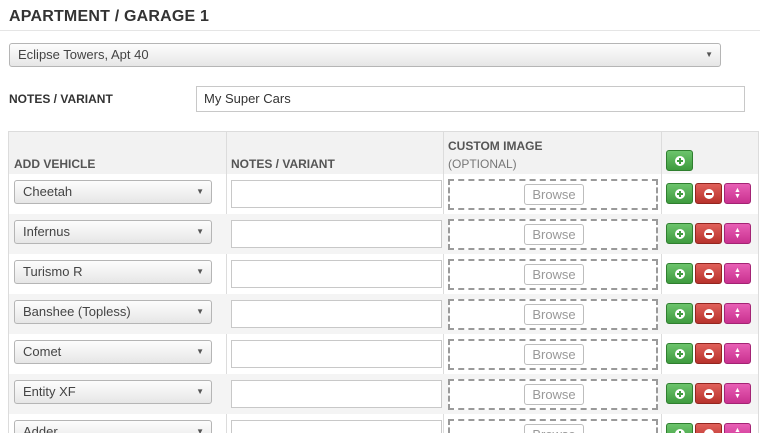 Image resolution: width=770 pixels, height=433 pixels. I want to click on table-row: Infernus ▼ Browse ▲ ▼, so click(383, 234).